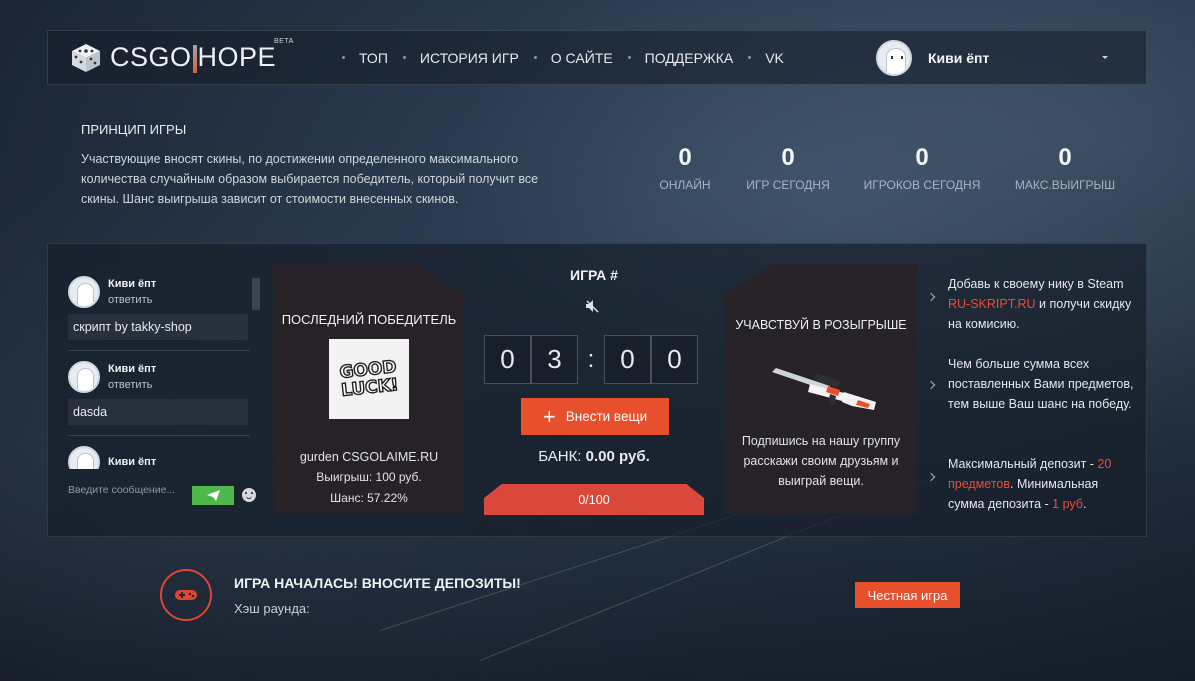  What do you see at coordinates (824, 389) in the screenshot?
I see `awp-rifle-icon` at bounding box center [824, 389].